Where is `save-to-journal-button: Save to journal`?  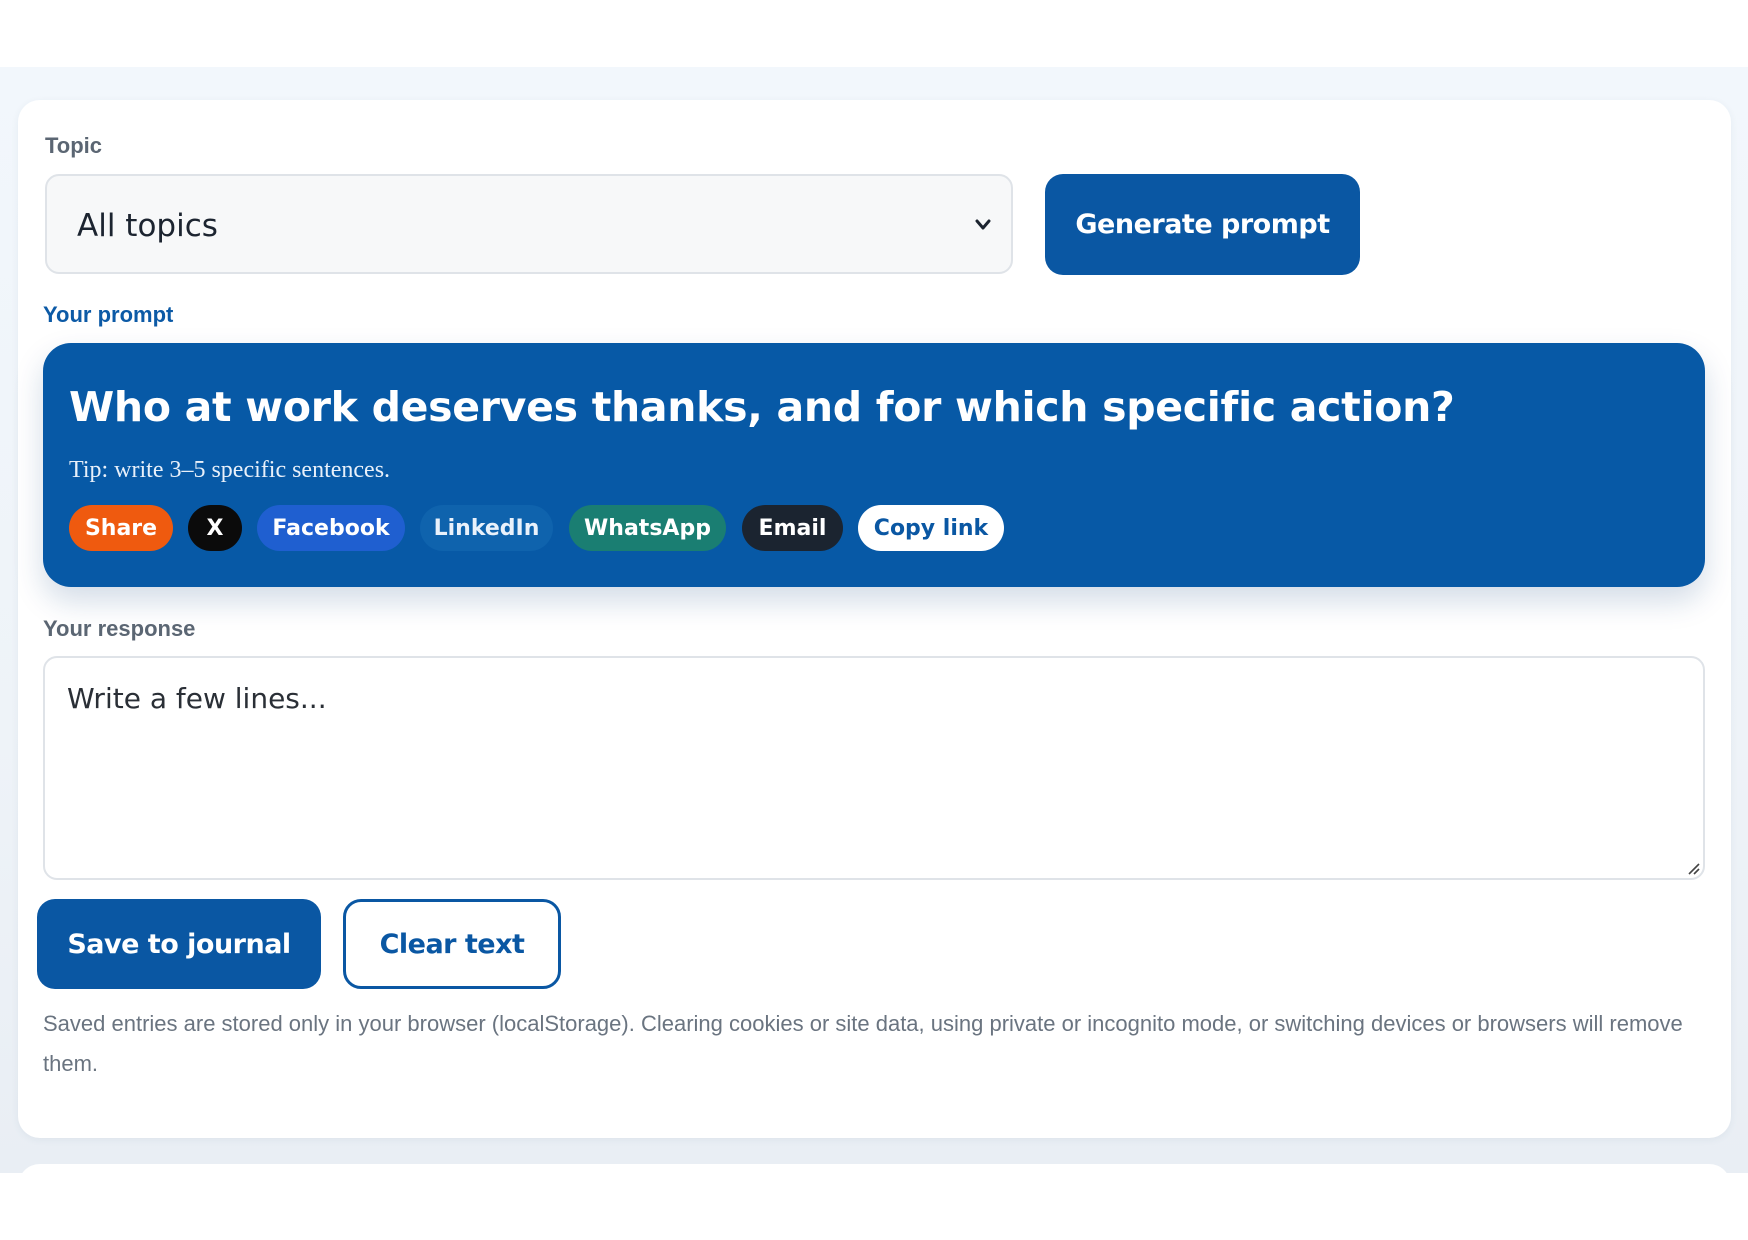 save-to-journal-button: Save to journal is located at coordinates (179, 944).